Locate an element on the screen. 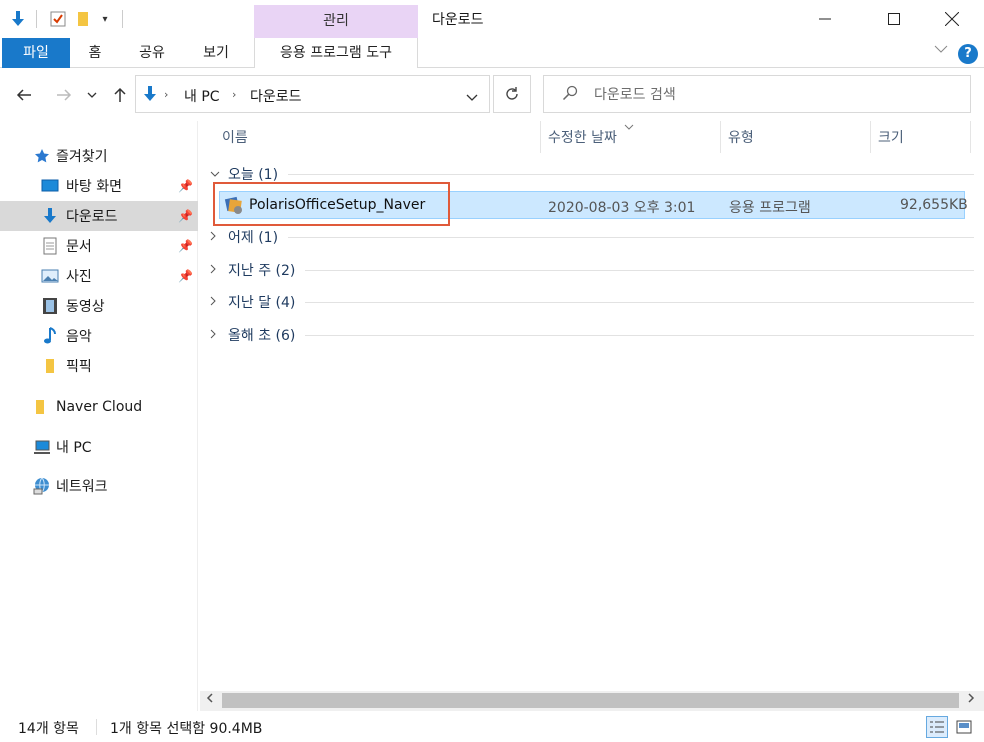  column-divider is located at coordinates (970, 137).